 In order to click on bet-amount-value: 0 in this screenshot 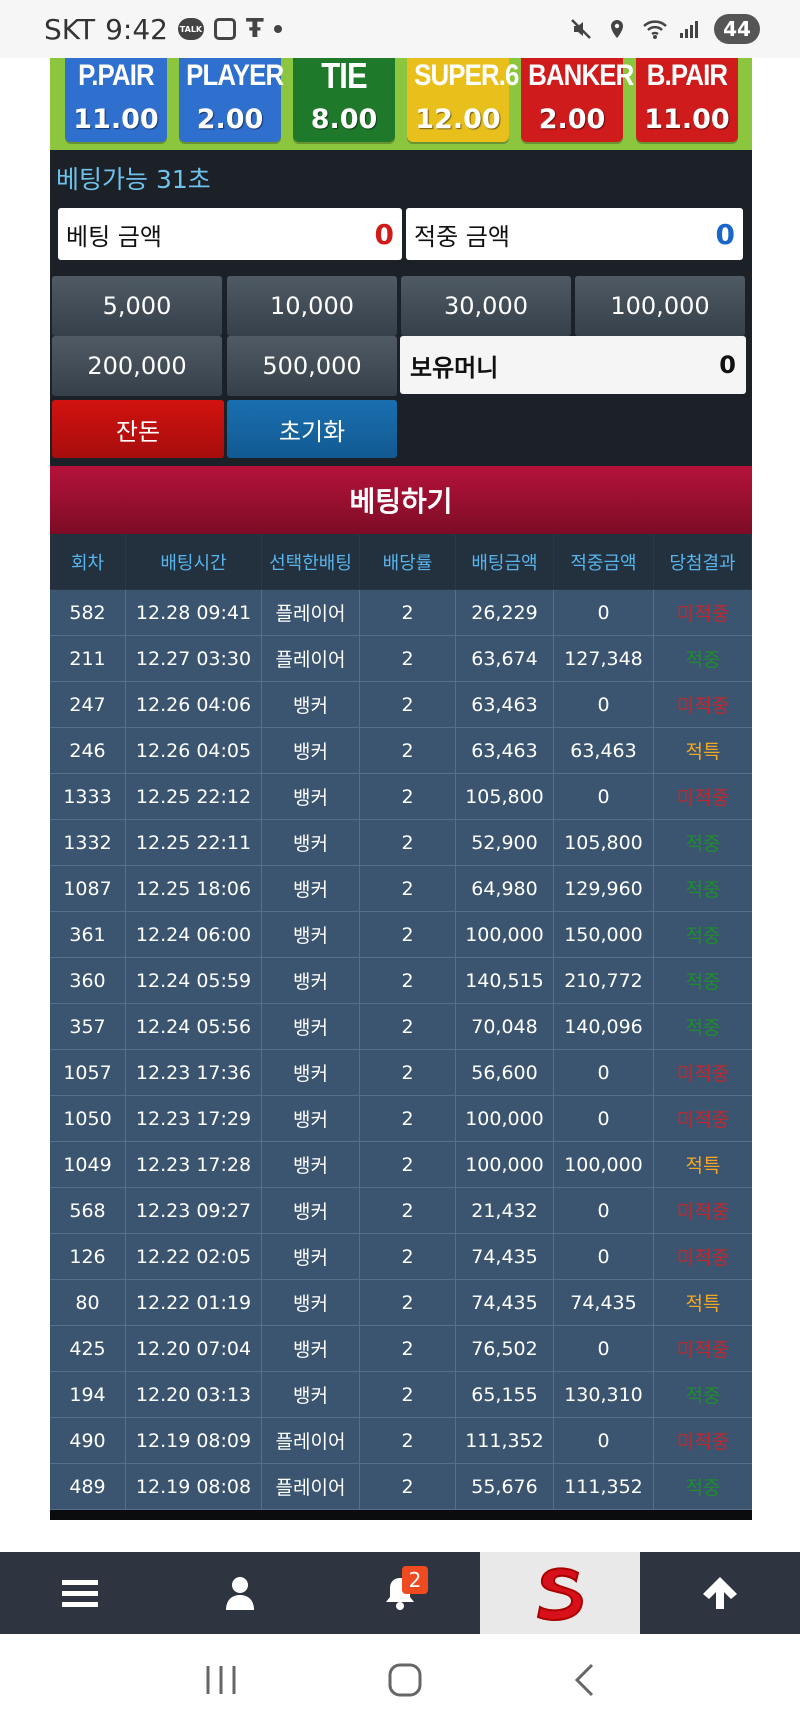, I will do `click(384, 234)`.